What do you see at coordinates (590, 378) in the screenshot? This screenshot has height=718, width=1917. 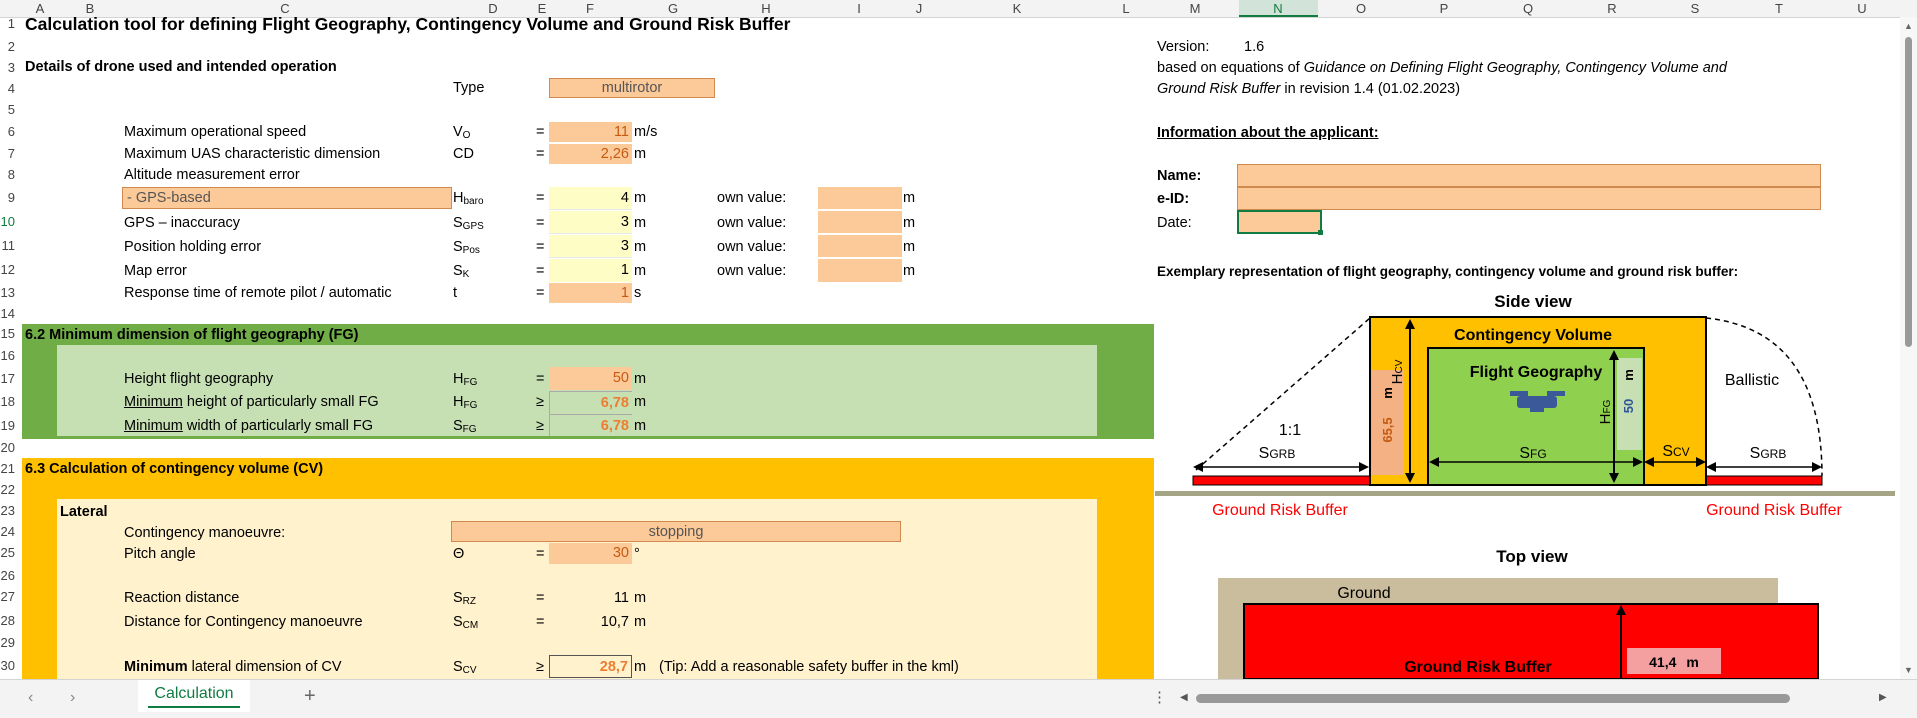 I see `height-fg-input: 50` at bounding box center [590, 378].